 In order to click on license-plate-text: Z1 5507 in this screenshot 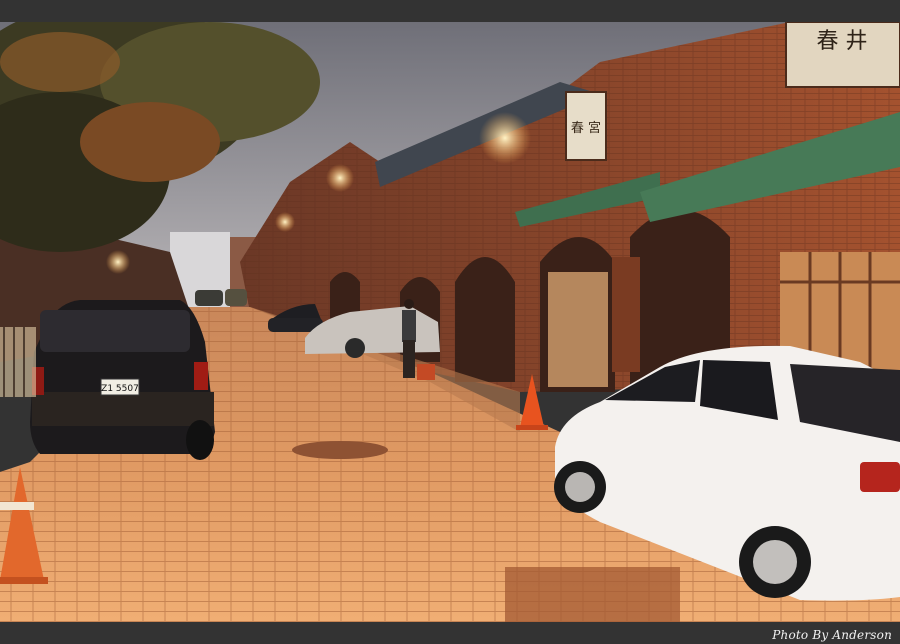, I will do `click(120, 389)`.